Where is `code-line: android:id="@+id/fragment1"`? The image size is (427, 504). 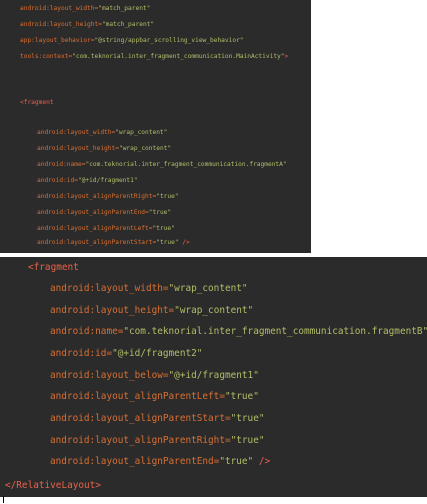 code-line: android:id="@+id/fragment1" is located at coordinates (87, 180).